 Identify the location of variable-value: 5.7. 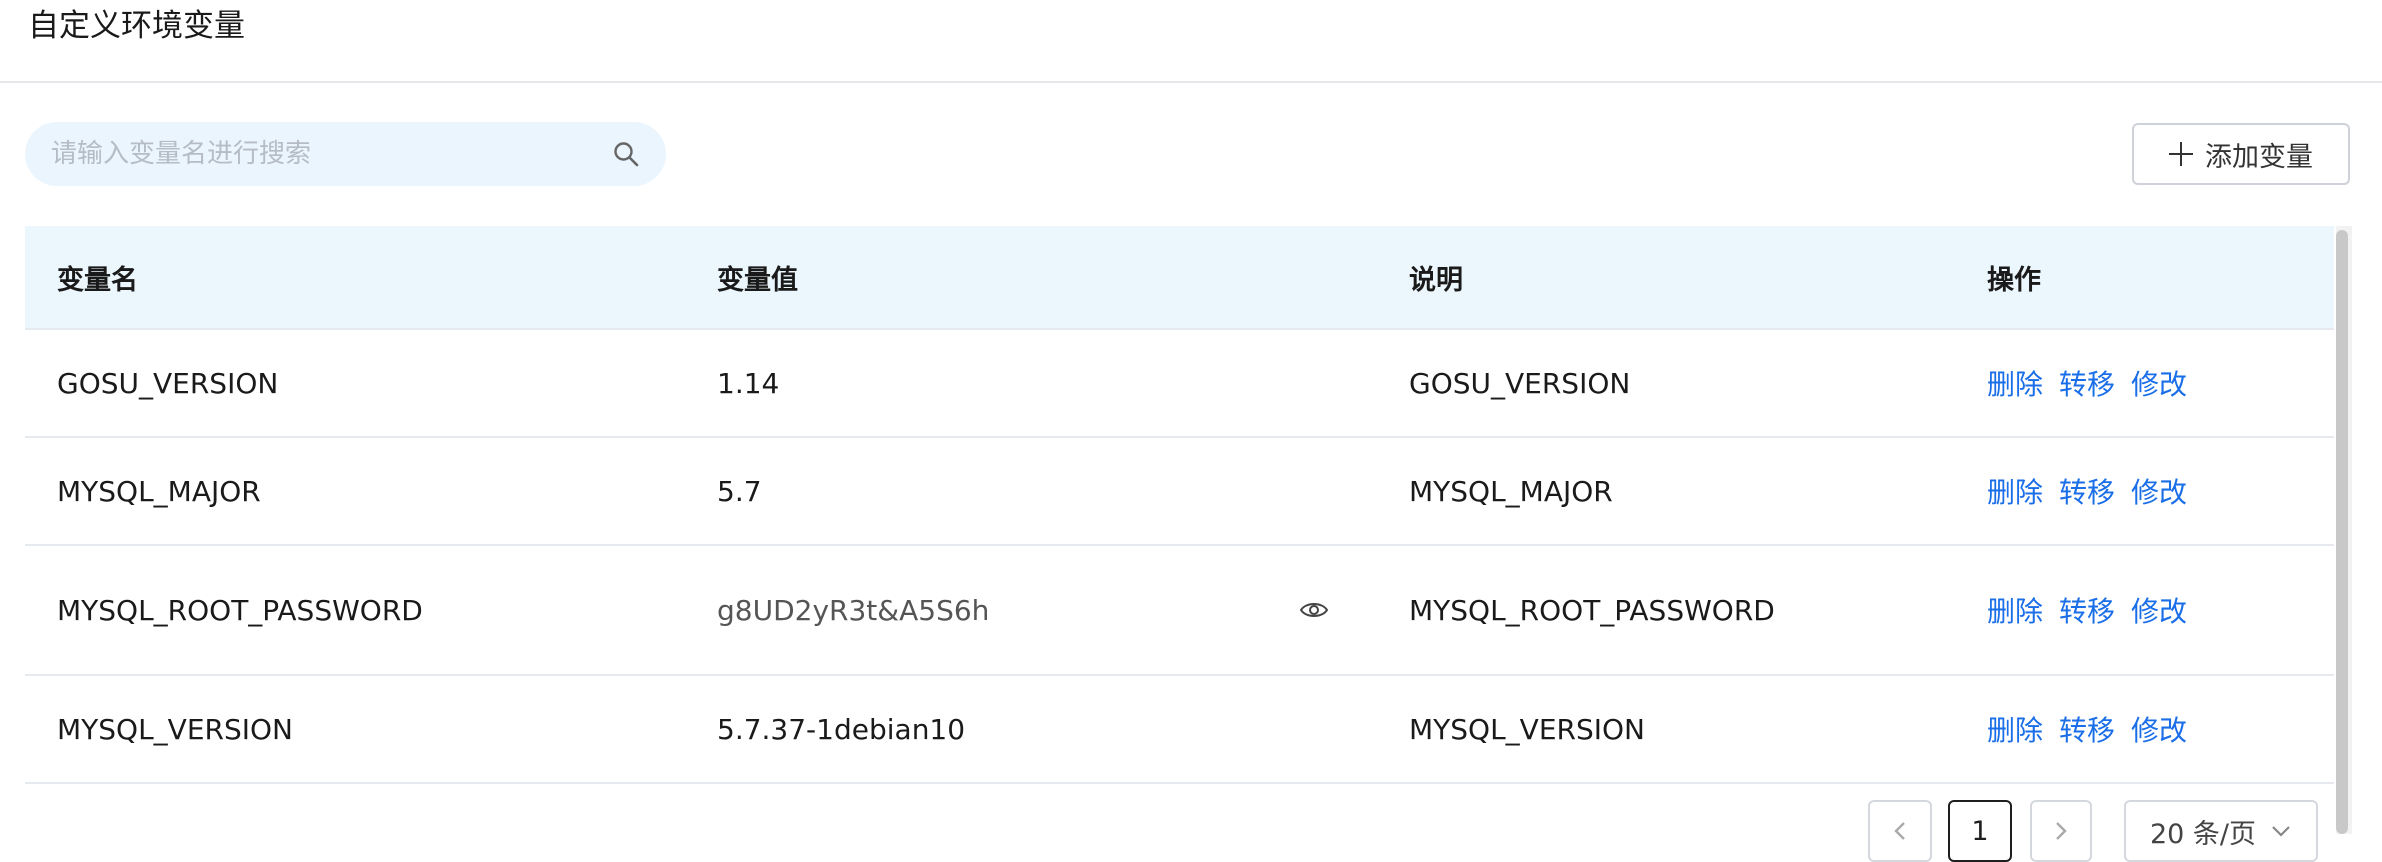
(739, 491).